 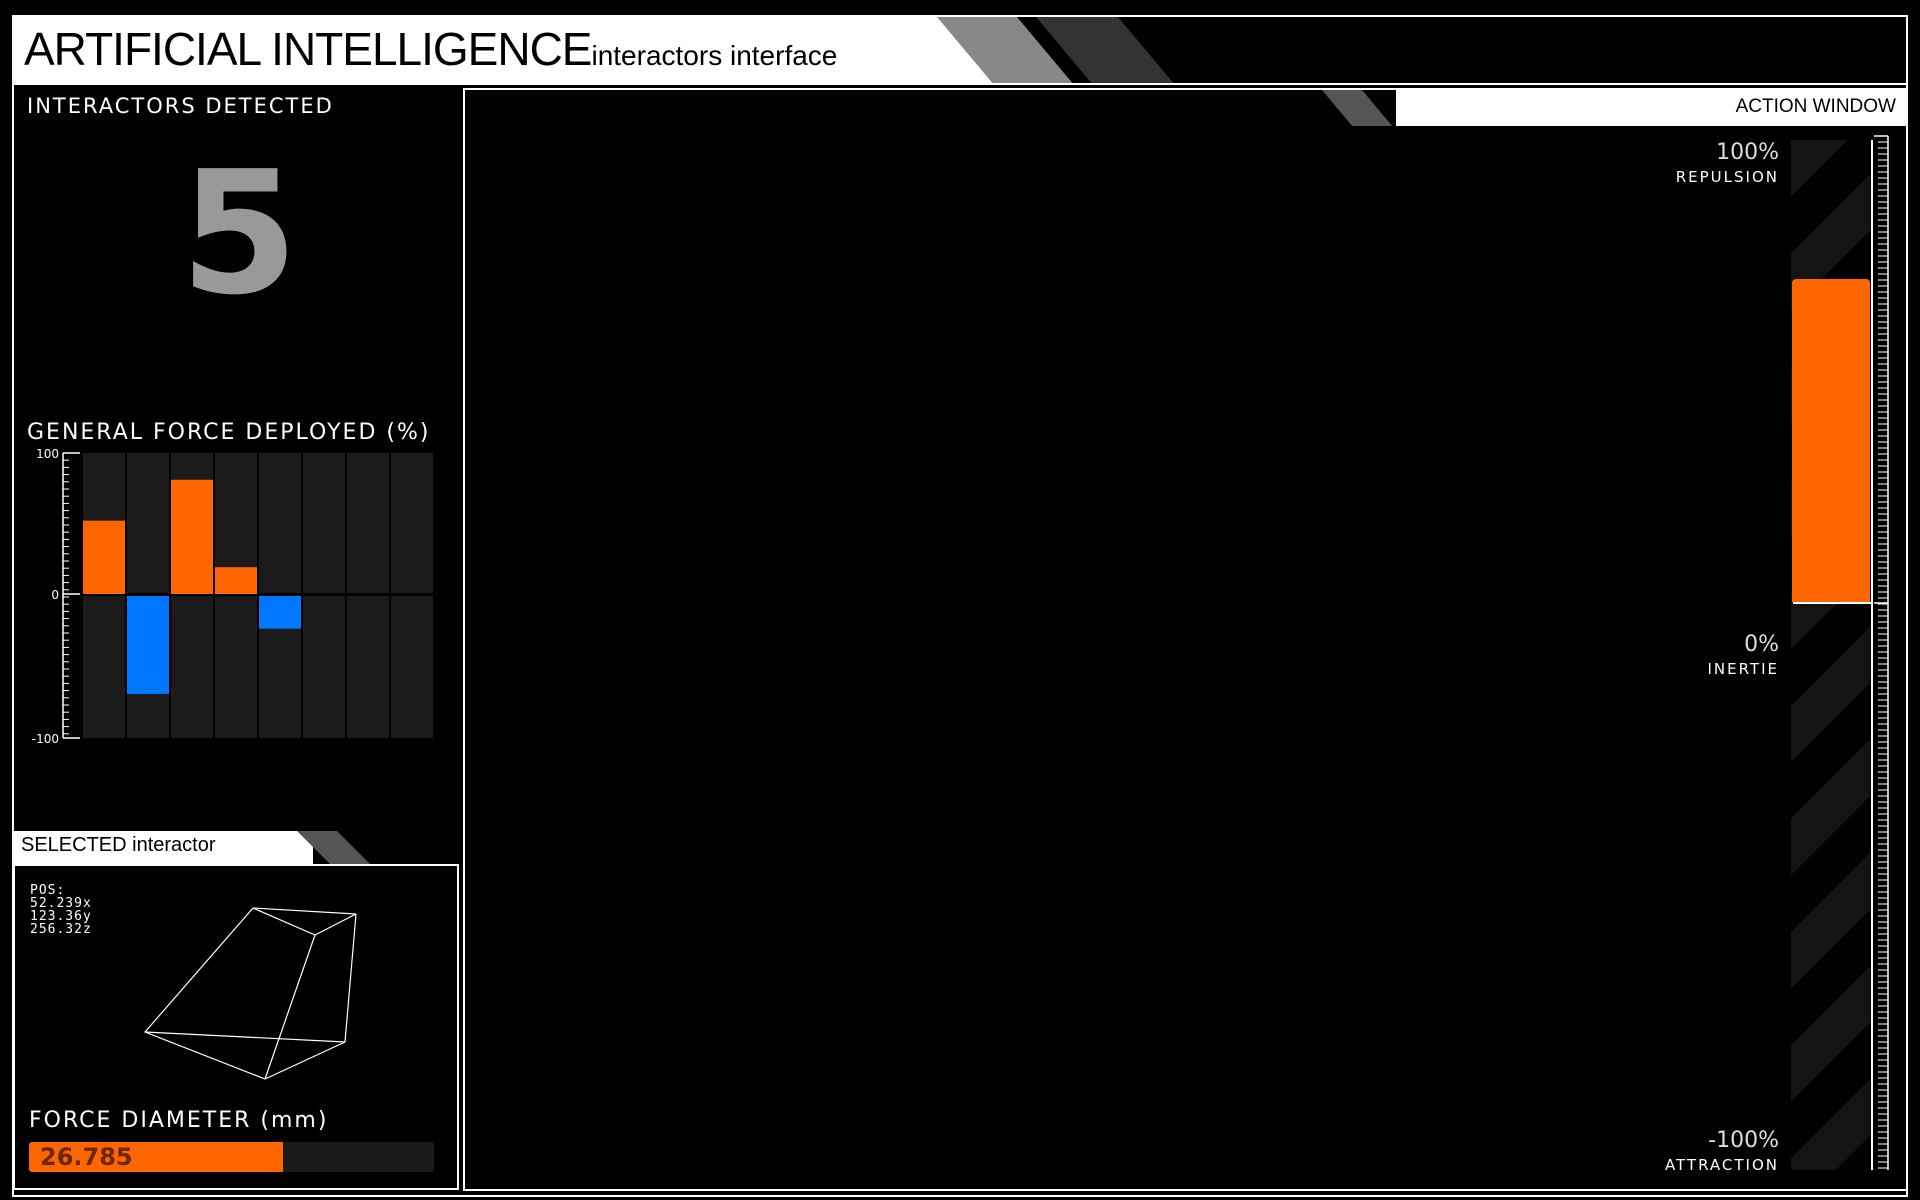 I want to click on pos-z: 256.32z, so click(x=61, y=929).